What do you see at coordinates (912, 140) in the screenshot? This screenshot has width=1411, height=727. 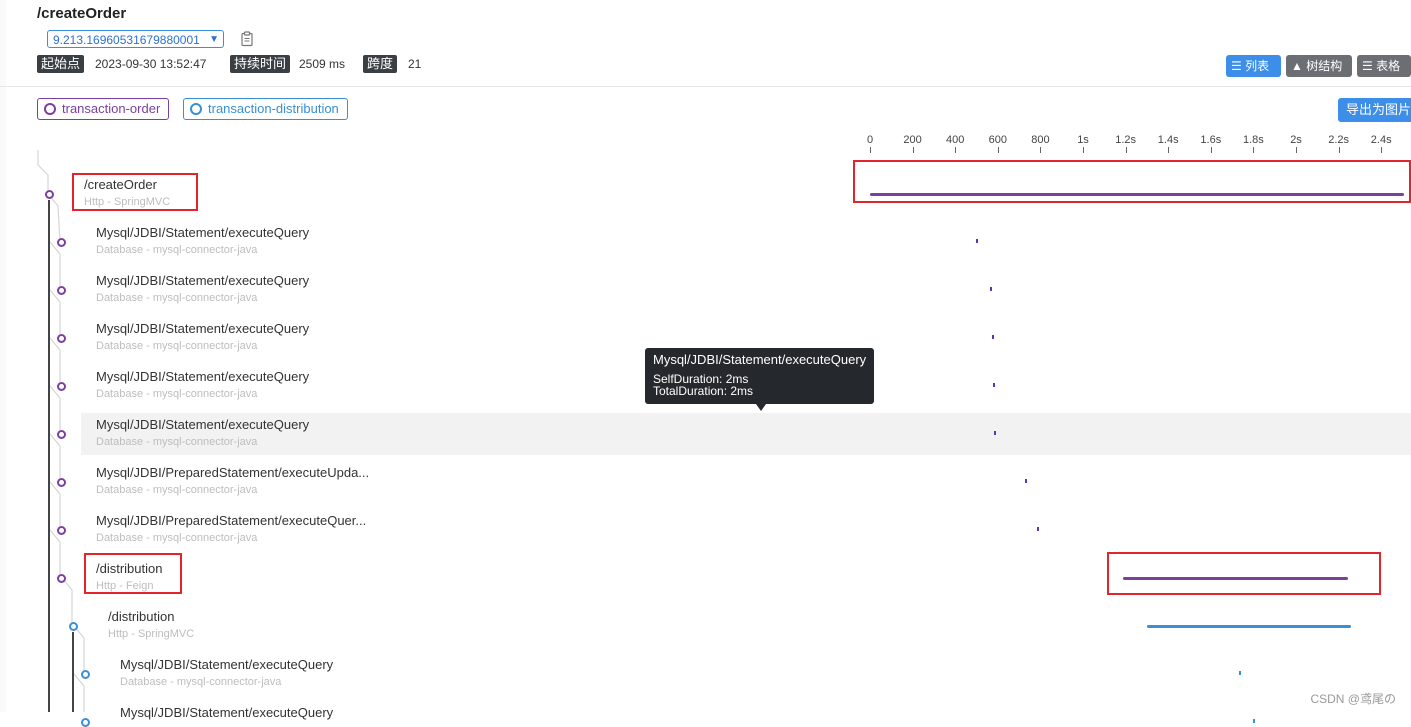 I see `axis-tick-label: 200` at bounding box center [912, 140].